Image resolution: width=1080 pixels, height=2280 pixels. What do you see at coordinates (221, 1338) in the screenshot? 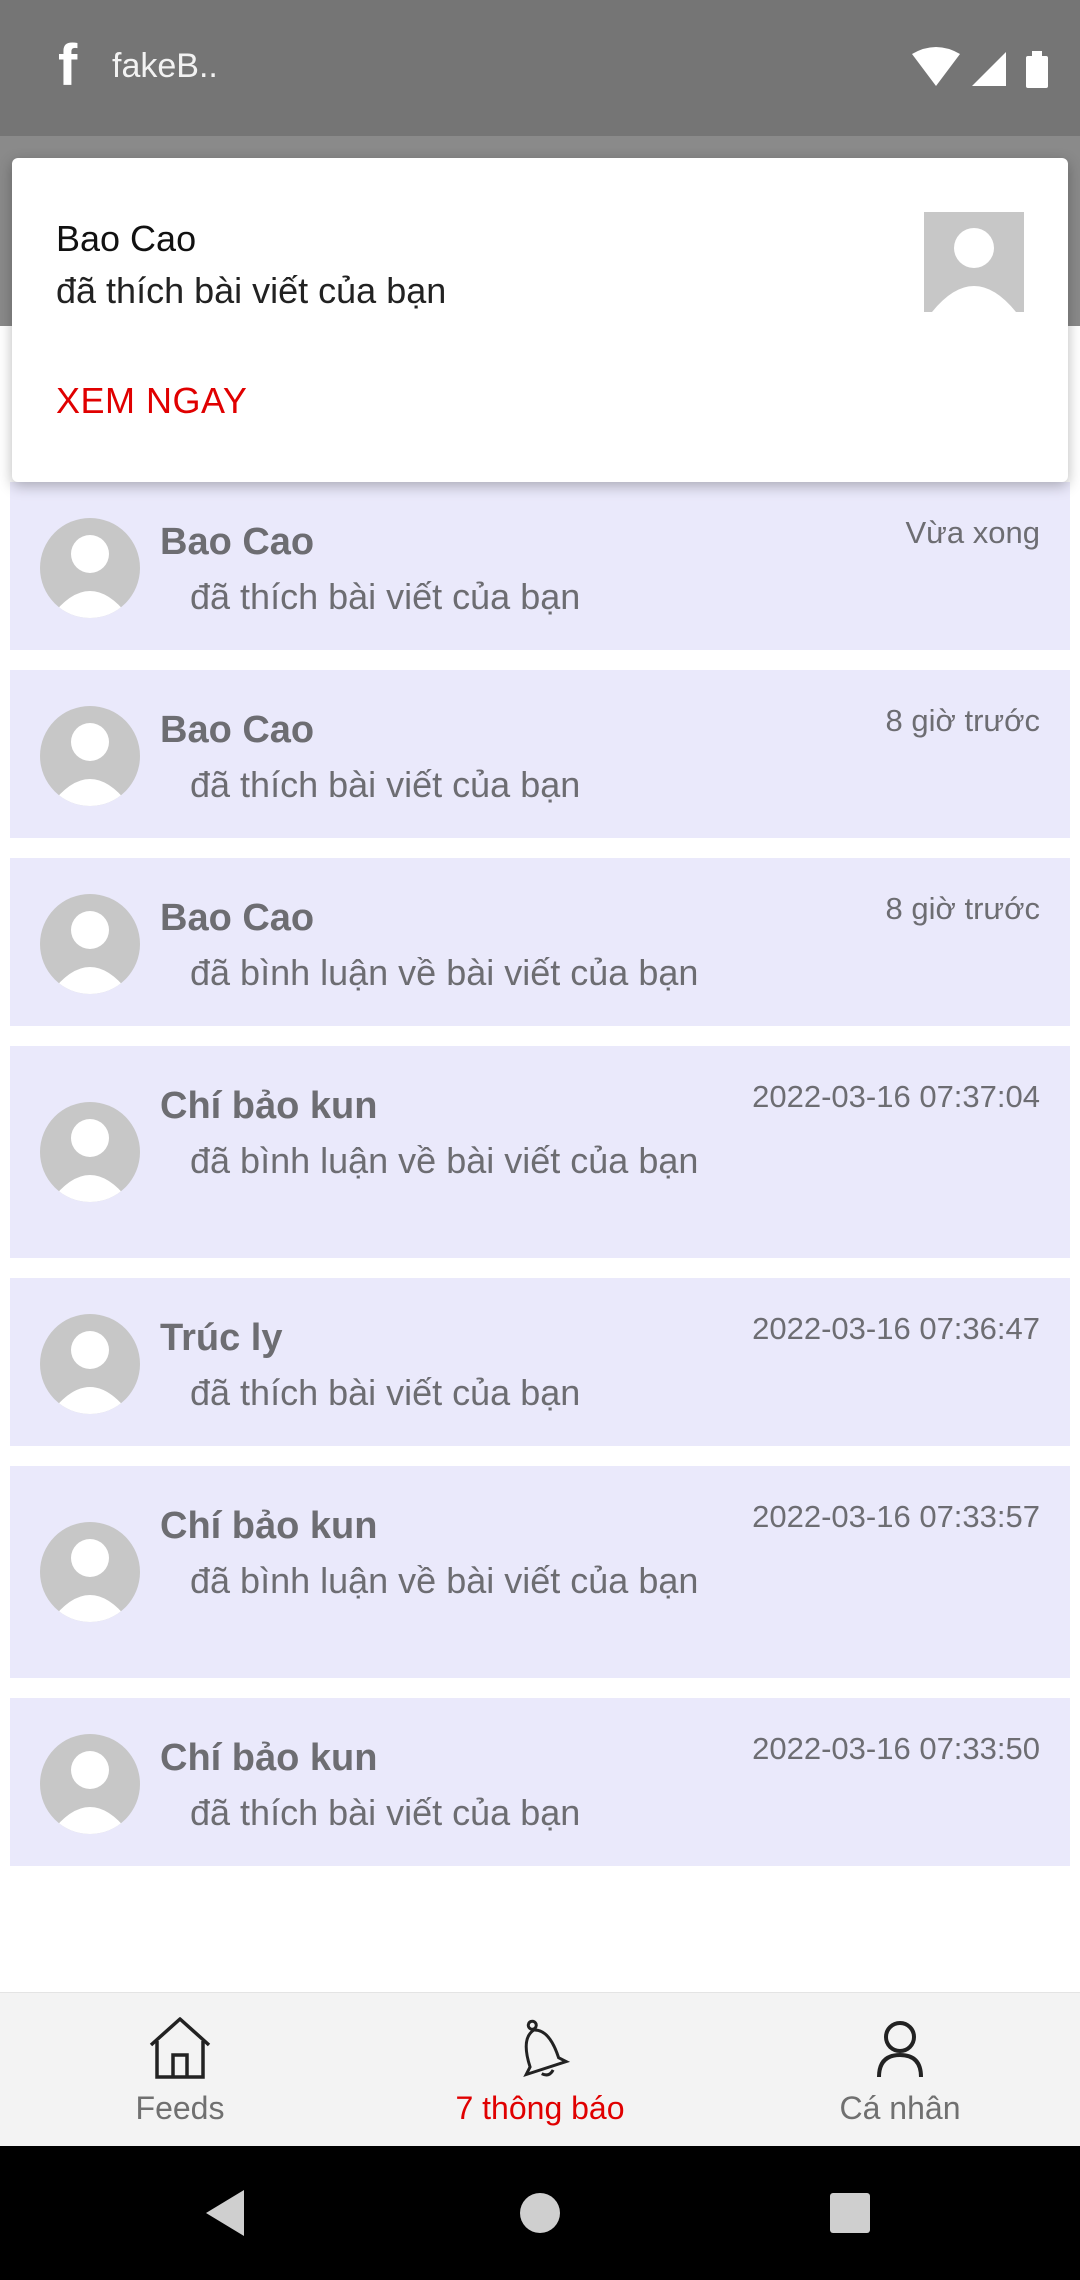
I see `notification-sender: Trúc ly` at bounding box center [221, 1338].